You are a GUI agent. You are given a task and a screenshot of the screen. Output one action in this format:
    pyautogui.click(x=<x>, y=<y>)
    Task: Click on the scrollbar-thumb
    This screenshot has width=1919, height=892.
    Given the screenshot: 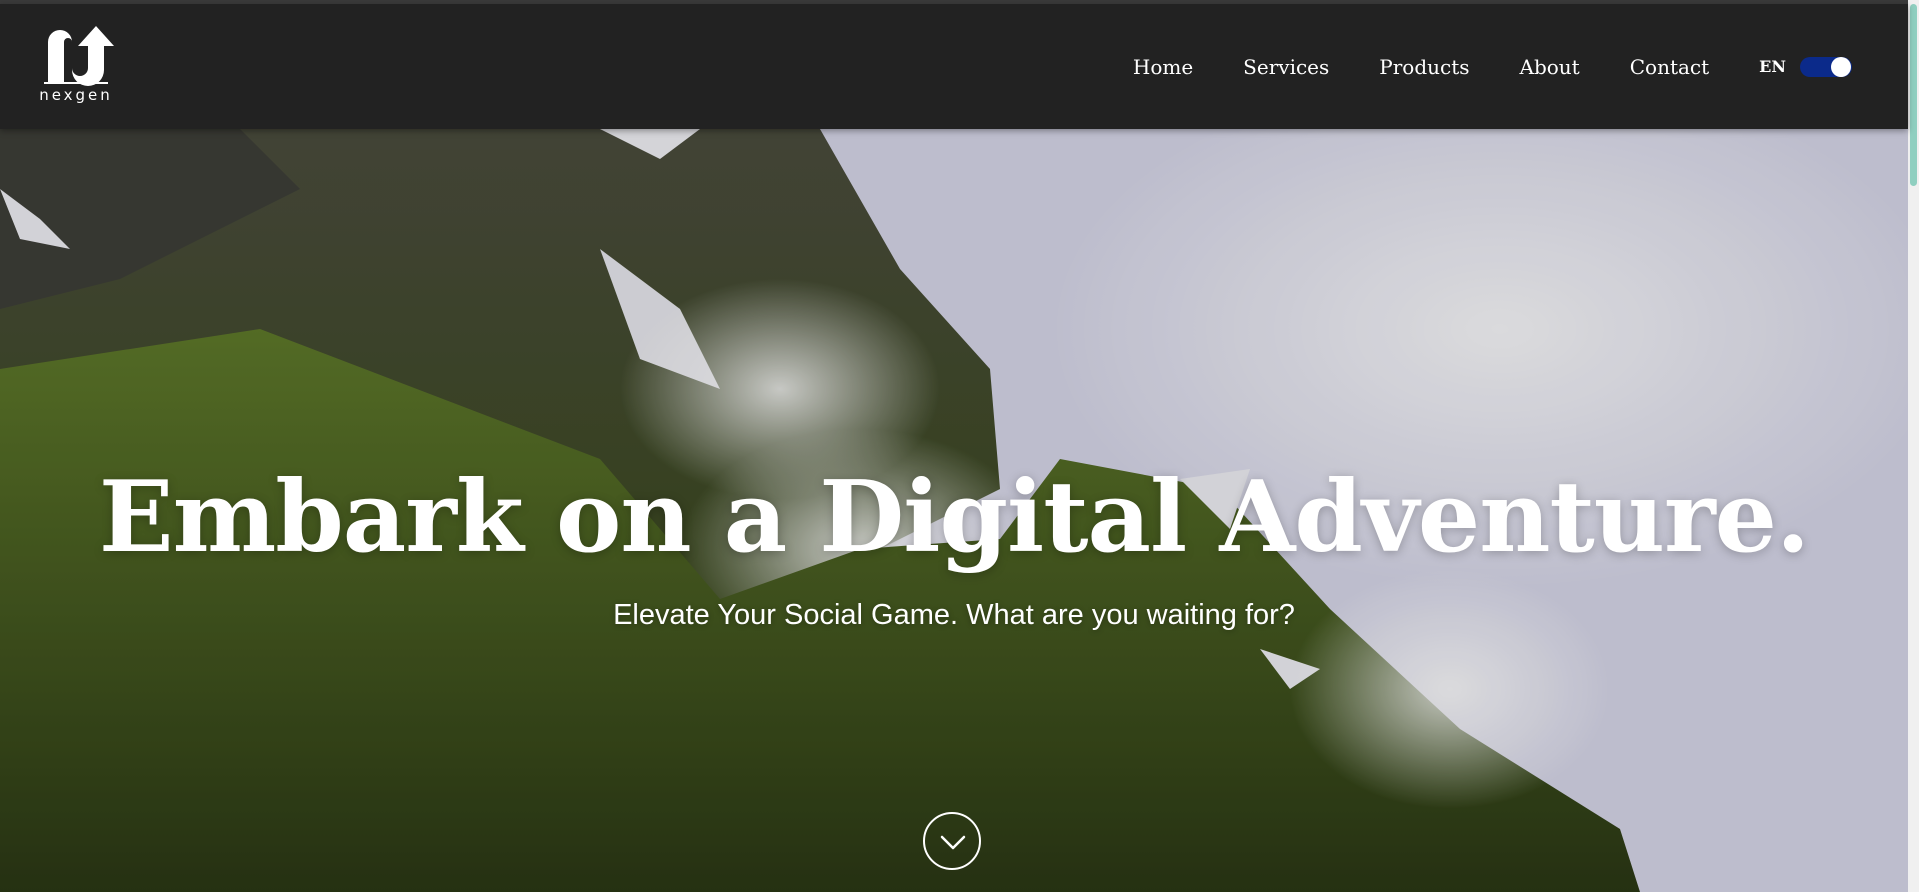 What is the action you would take?
    pyautogui.click(x=1913, y=95)
    